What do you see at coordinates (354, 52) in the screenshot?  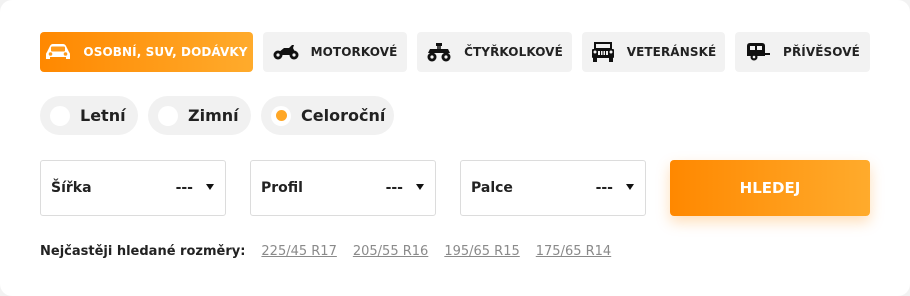 I see `tab-label: MOTORKOVÉ` at bounding box center [354, 52].